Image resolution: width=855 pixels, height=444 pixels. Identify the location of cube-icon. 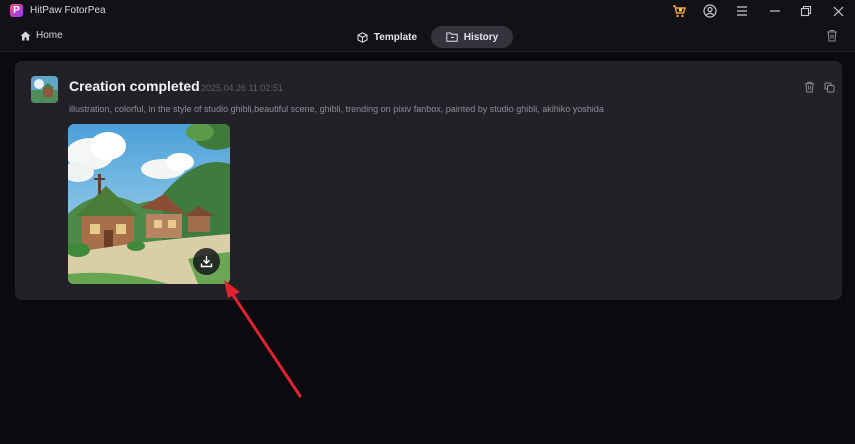
(362, 37).